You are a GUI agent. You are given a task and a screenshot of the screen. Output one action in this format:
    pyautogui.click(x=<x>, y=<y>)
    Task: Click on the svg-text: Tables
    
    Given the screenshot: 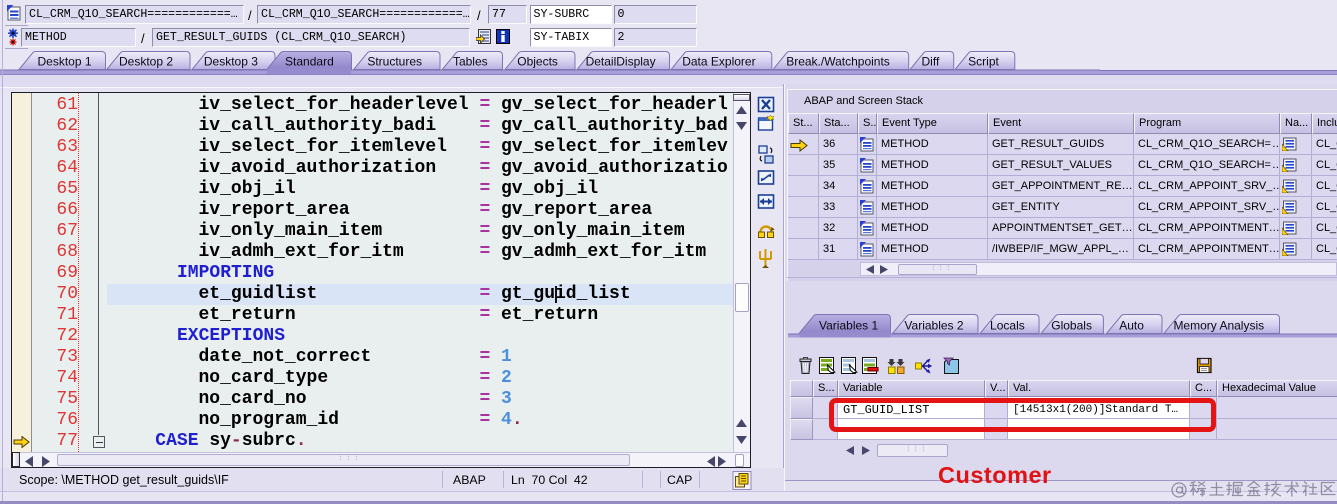 What is the action you would take?
    pyautogui.click(x=470, y=62)
    